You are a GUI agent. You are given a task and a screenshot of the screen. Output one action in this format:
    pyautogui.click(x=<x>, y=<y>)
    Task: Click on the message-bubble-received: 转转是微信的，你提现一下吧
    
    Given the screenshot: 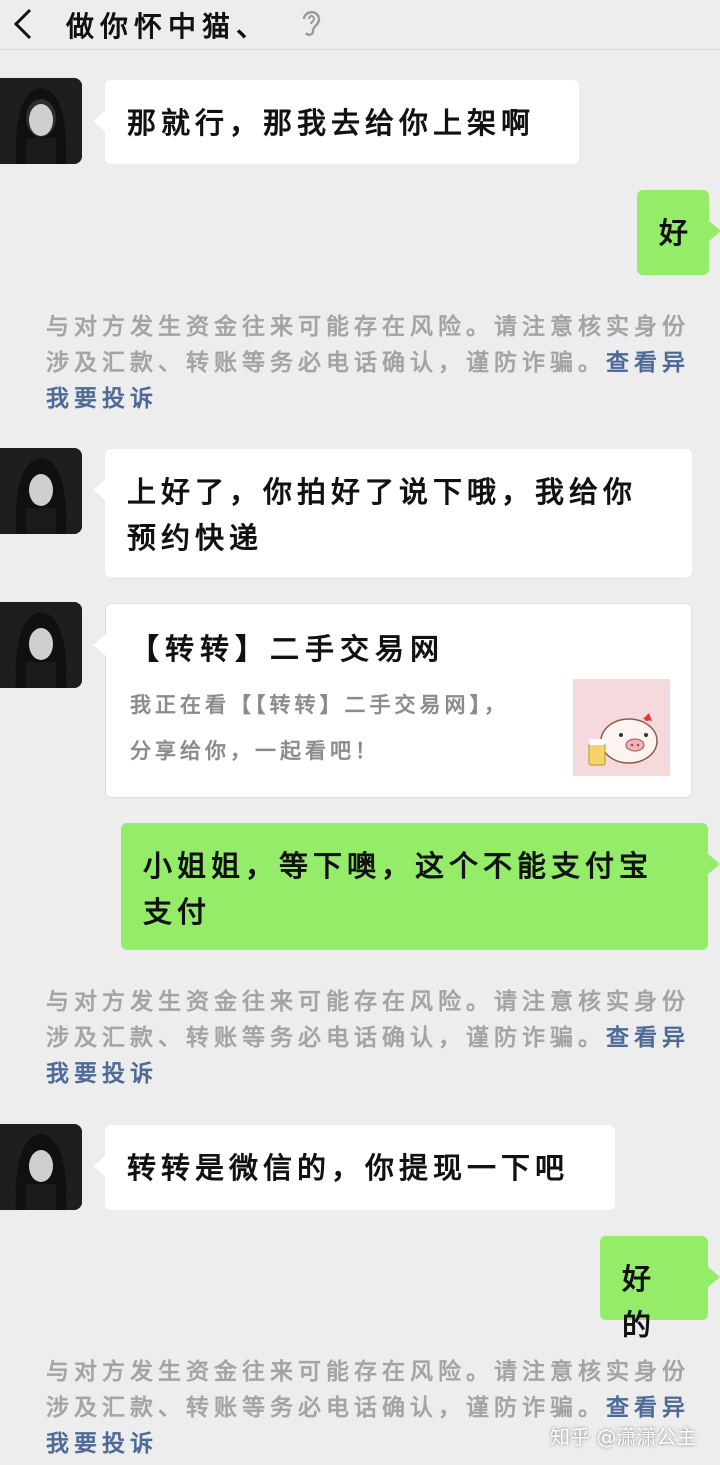 What is the action you would take?
    pyautogui.click(x=354, y=1167)
    